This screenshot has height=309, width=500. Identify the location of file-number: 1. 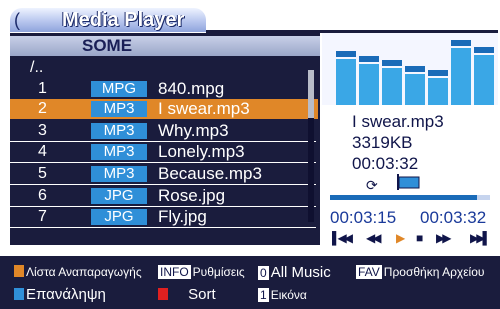
(42, 88).